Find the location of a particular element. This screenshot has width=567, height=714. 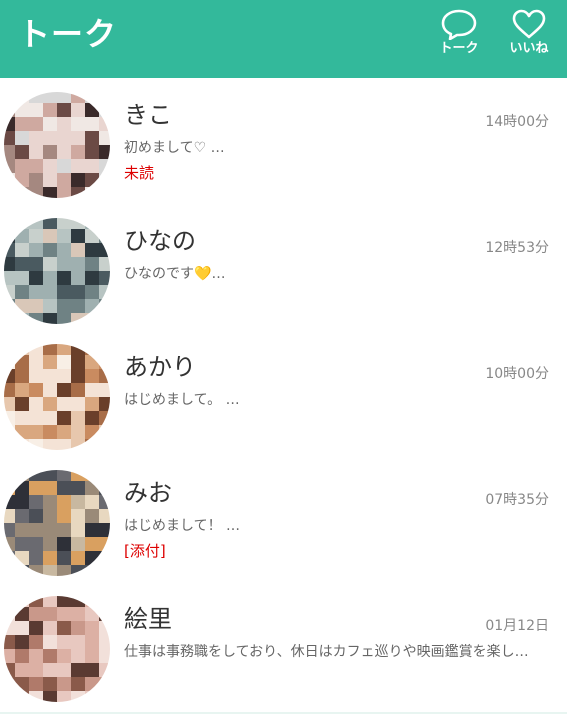

page-title: トーク is located at coordinates (68, 34).